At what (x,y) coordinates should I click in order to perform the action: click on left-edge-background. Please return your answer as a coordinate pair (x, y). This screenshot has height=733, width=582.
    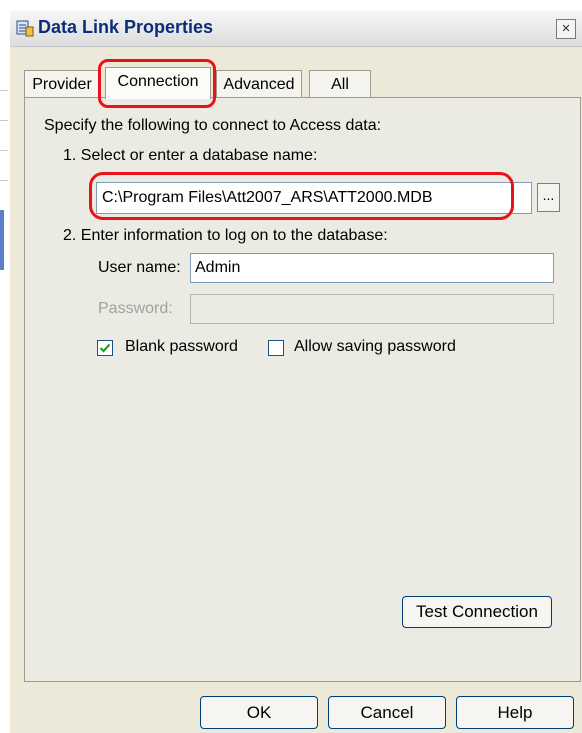
    Looking at the image, I should click on (5, 366).